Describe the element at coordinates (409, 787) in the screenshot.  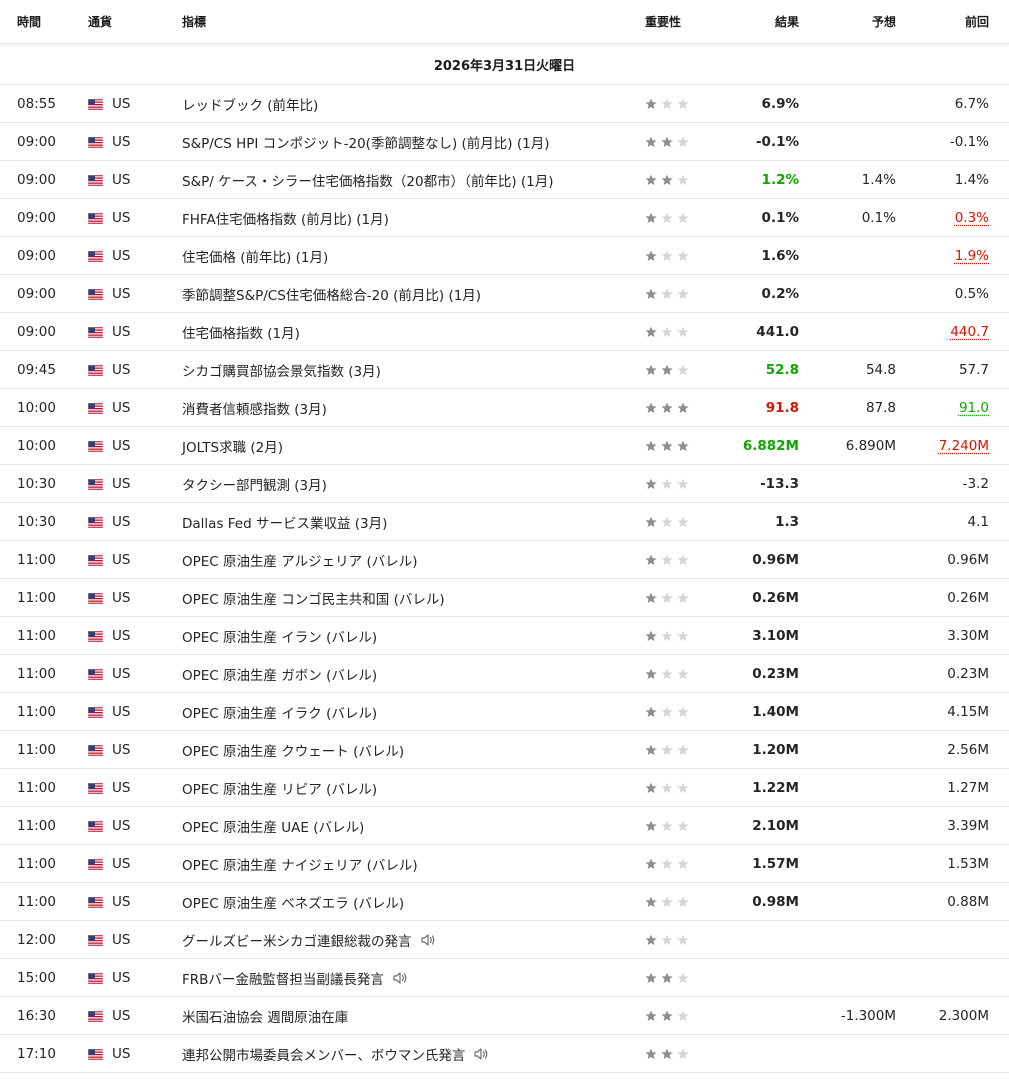
I see `event-indicator: OPEC 原油生産 リビア (バレル)` at that location.